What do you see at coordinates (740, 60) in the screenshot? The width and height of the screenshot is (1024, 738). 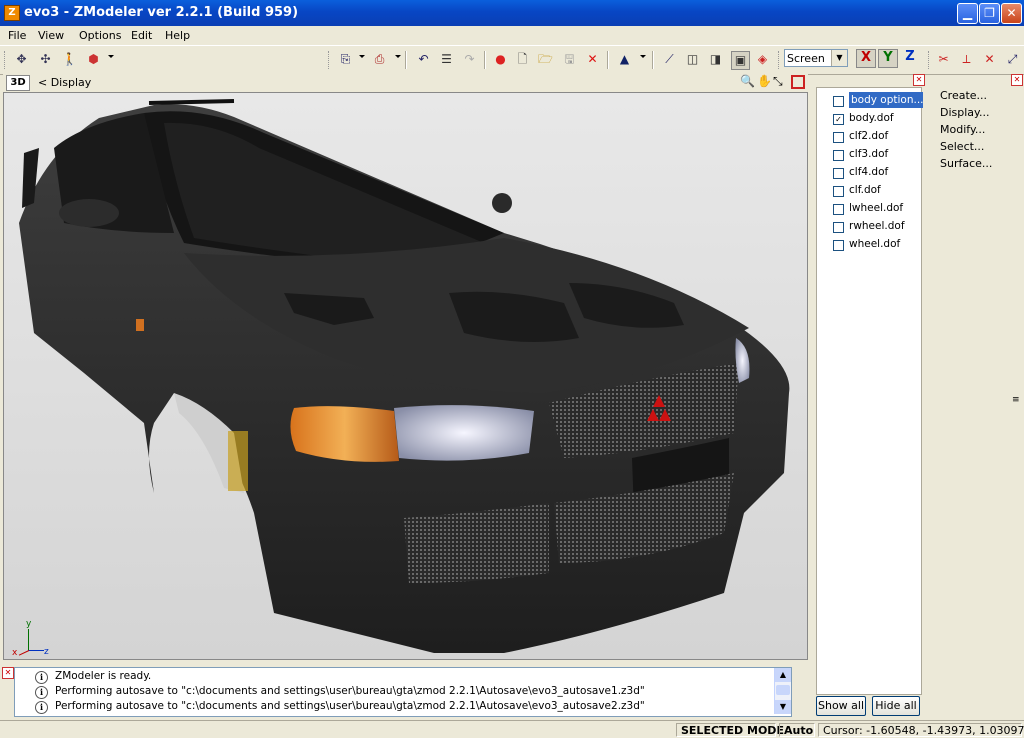 I see `object-mode-icon: ▣` at bounding box center [740, 60].